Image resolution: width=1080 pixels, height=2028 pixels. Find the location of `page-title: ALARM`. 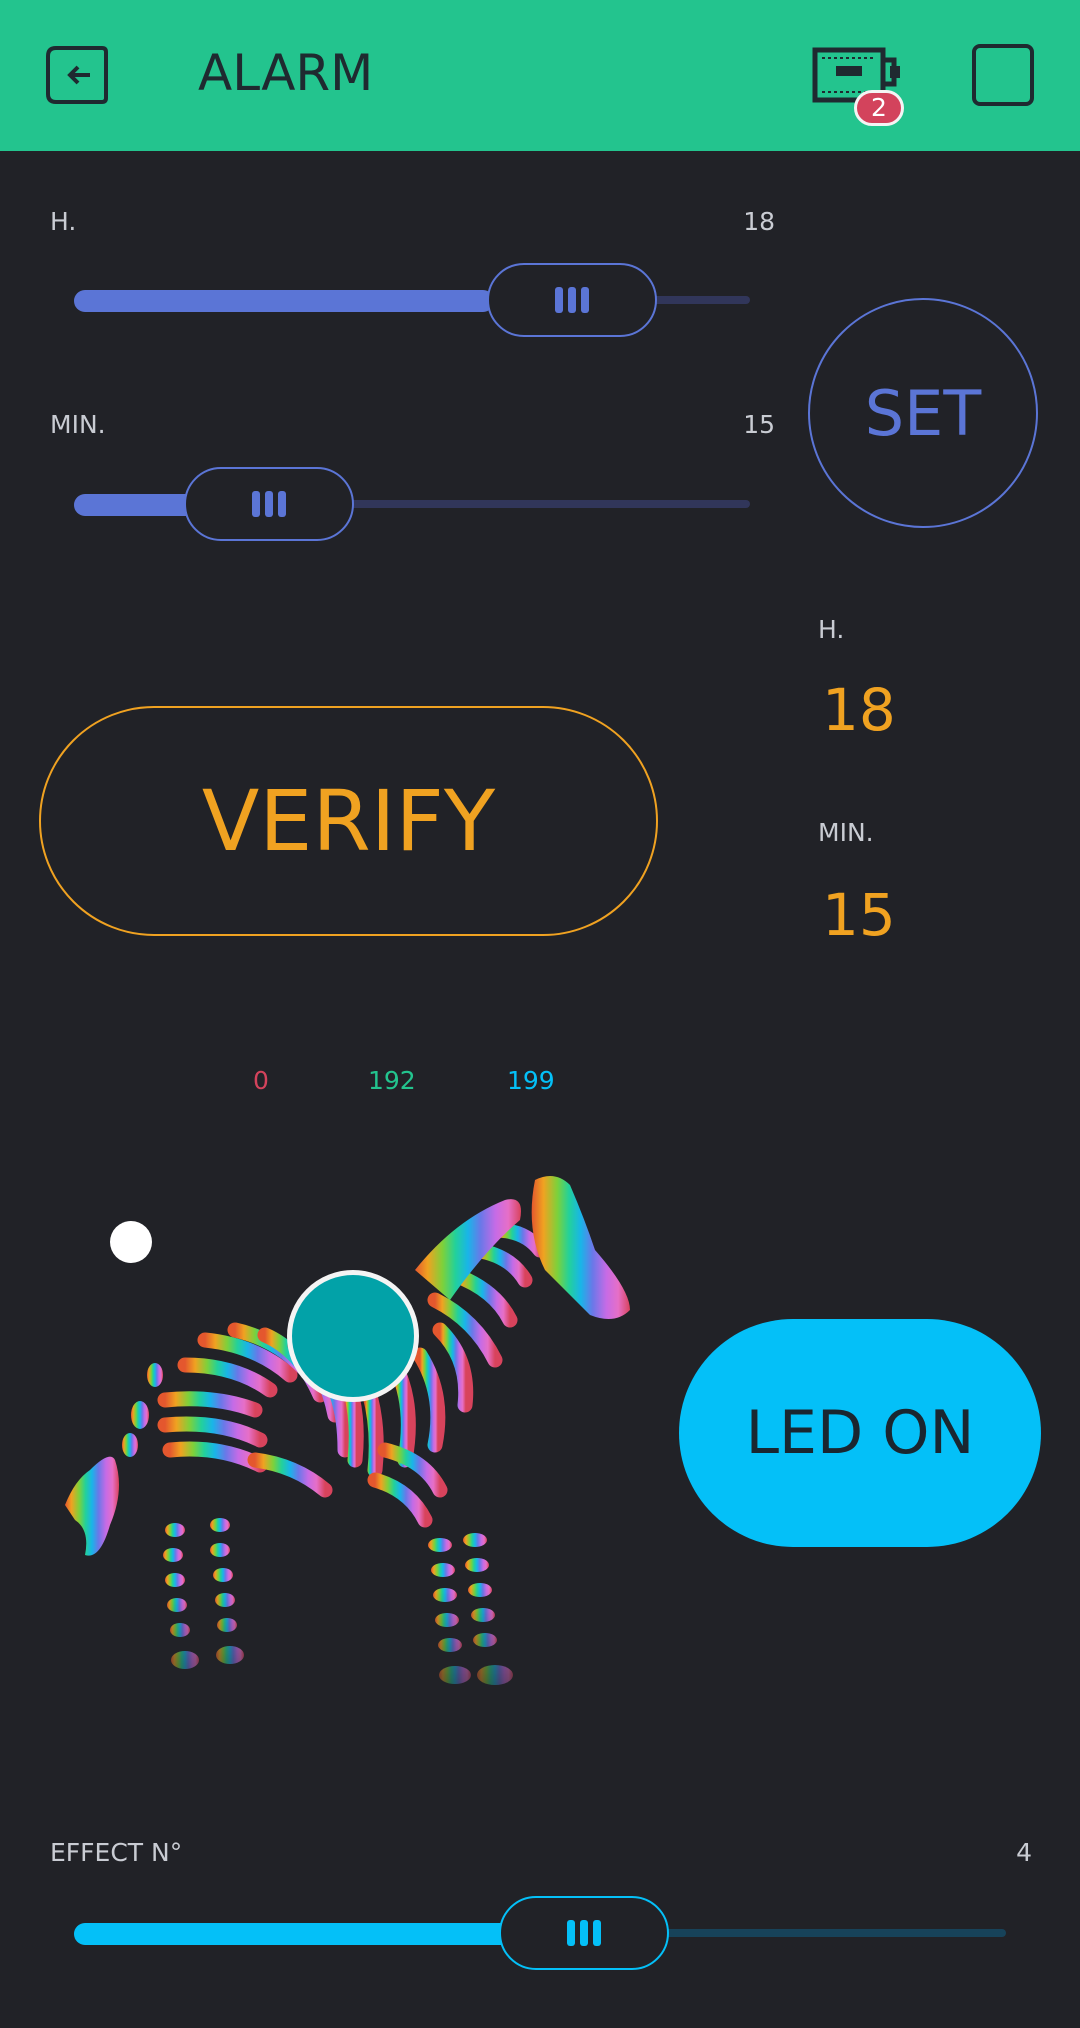

page-title: ALARM is located at coordinates (286, 73).